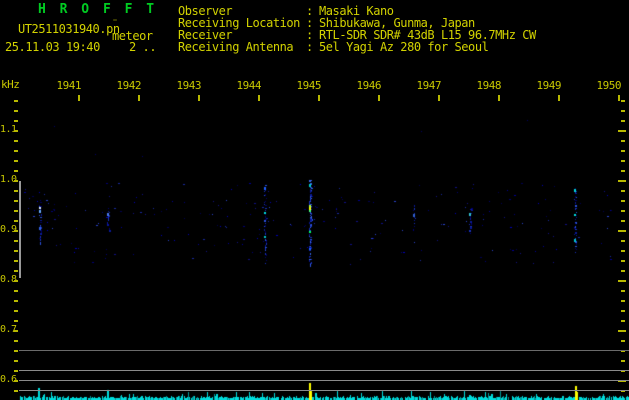 The height and width of the screenshot is (400, 629). Describe the element at coordinates (129, 85) in the screenshot. I see `time-label: 1942` at that location.